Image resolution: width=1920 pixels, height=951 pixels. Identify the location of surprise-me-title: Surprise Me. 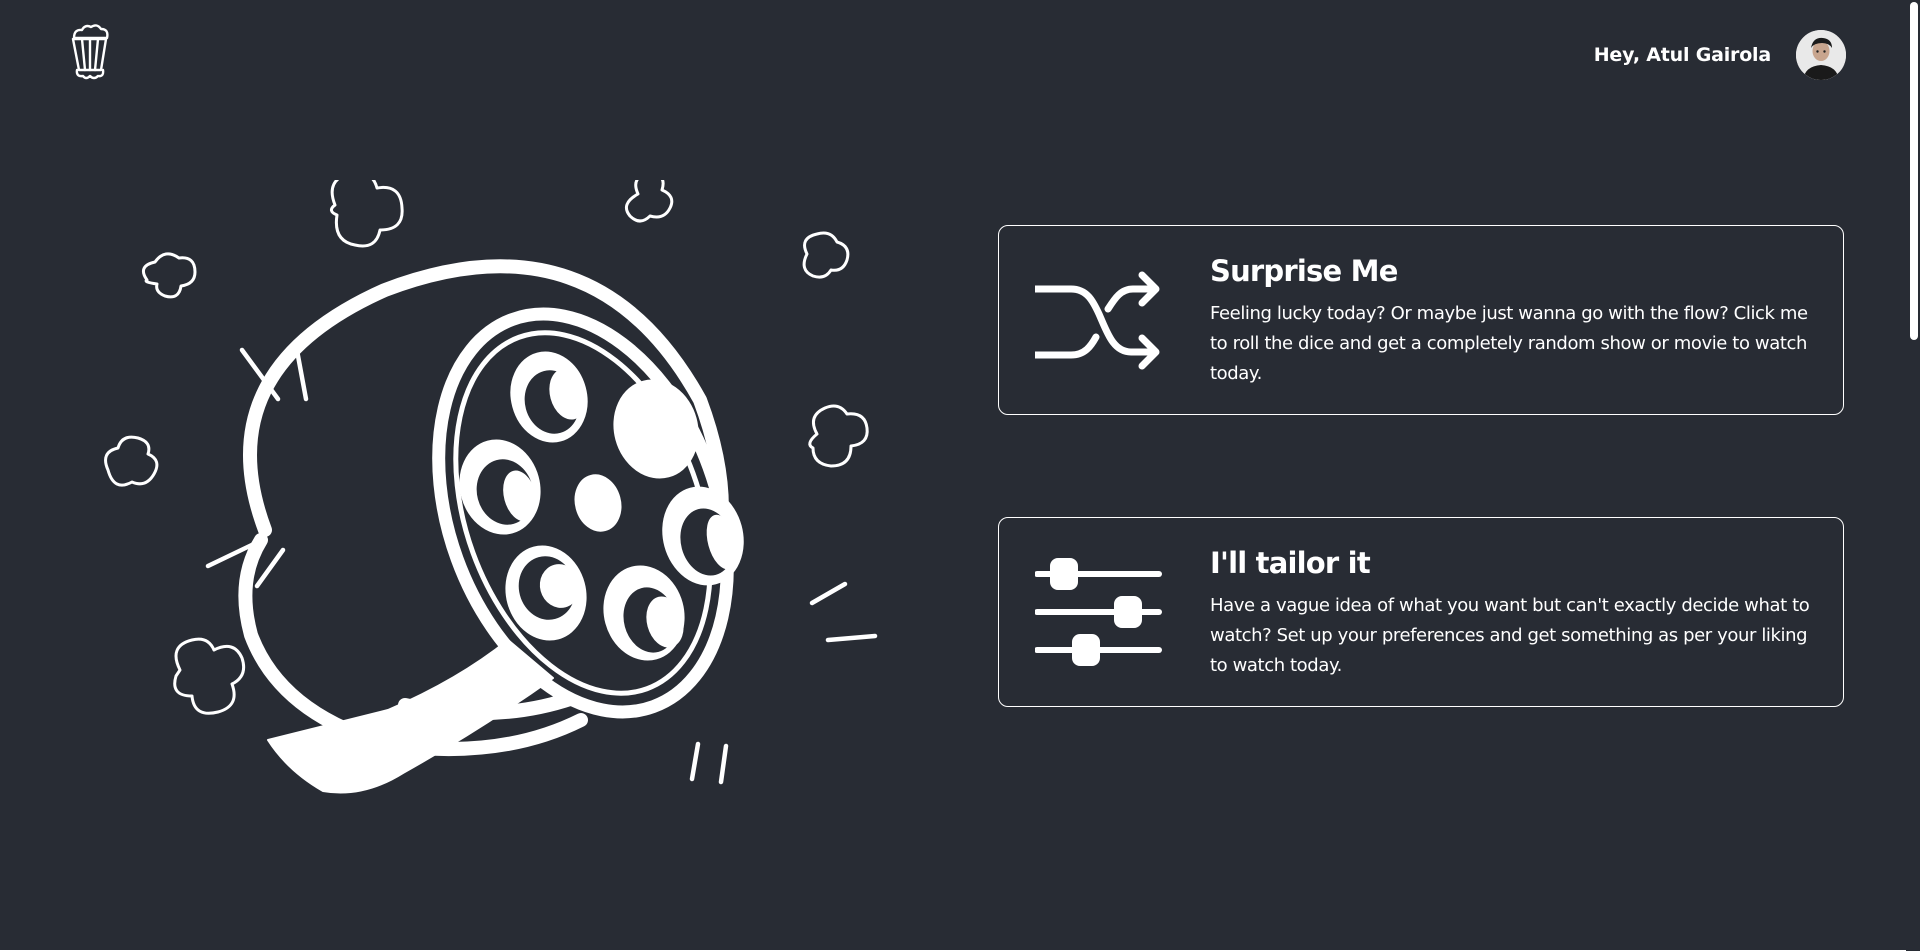
(1304, 271).